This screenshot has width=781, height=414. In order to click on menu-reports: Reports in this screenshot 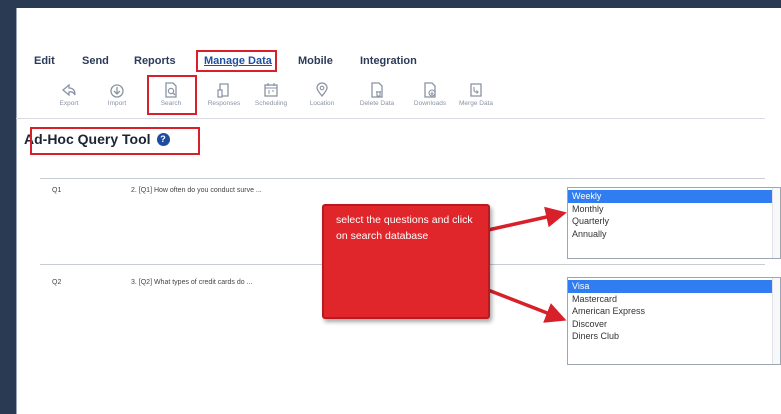, I will do `click(155, 61)`.